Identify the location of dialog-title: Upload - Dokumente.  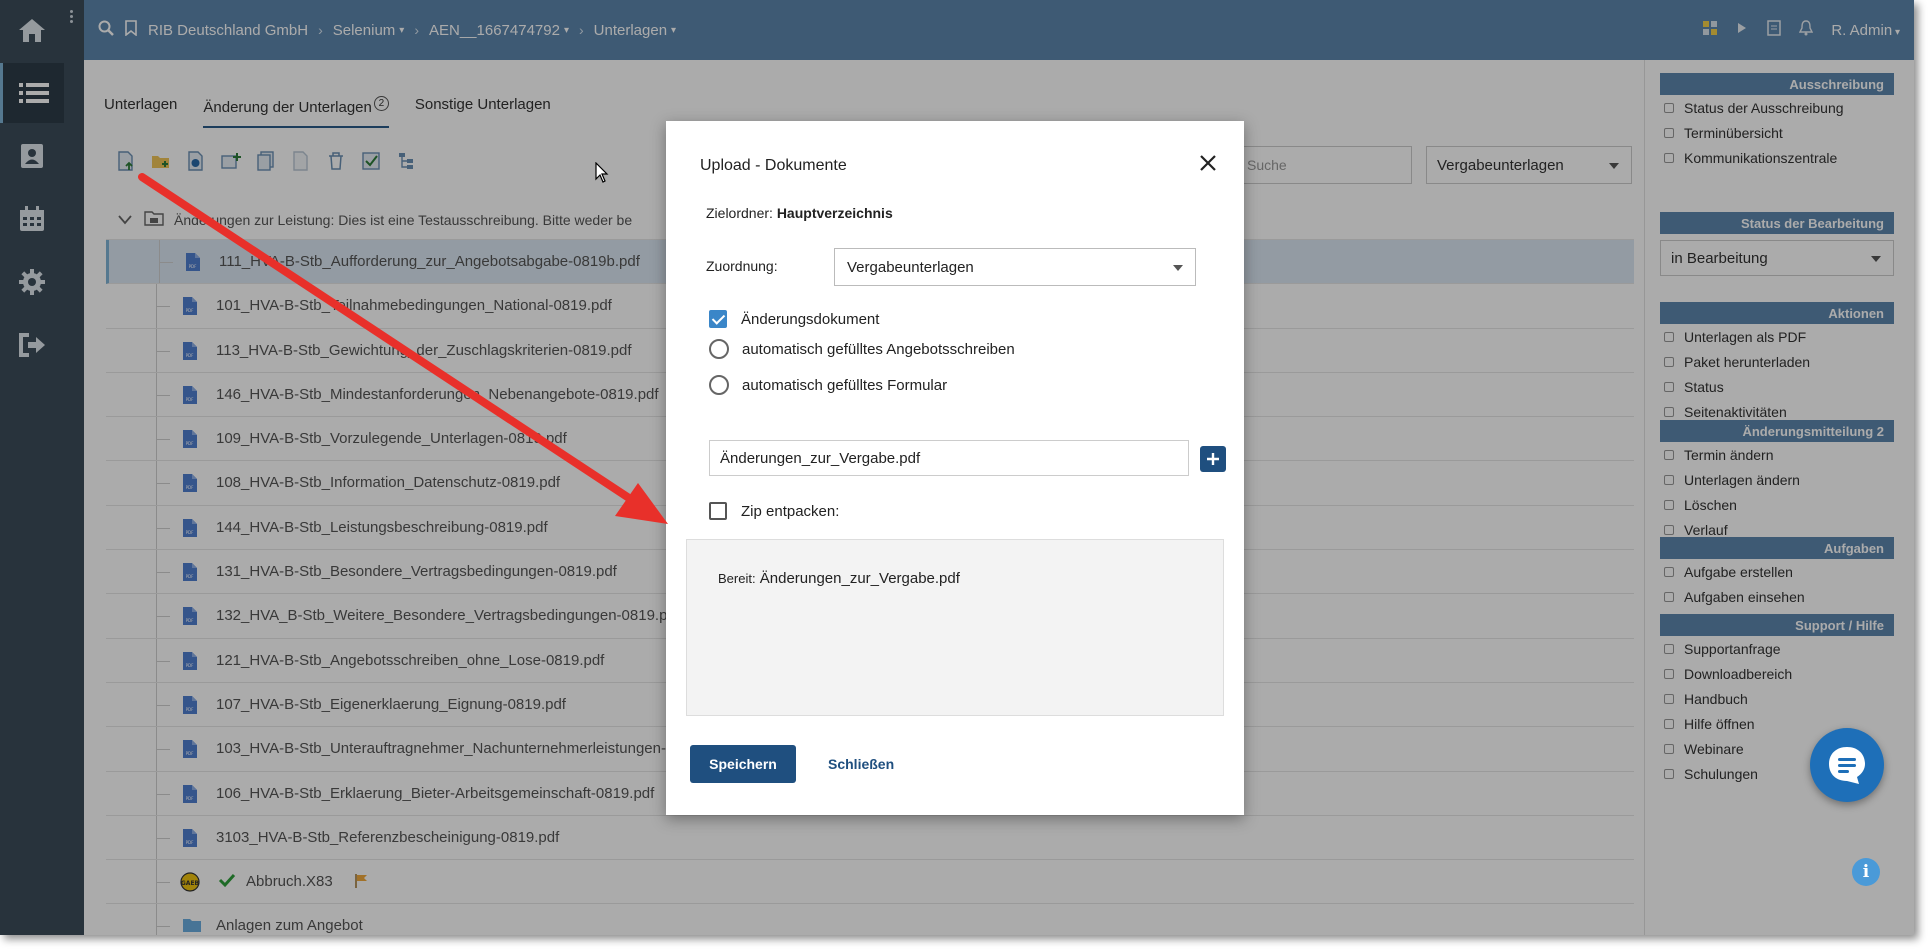
(773, 165).